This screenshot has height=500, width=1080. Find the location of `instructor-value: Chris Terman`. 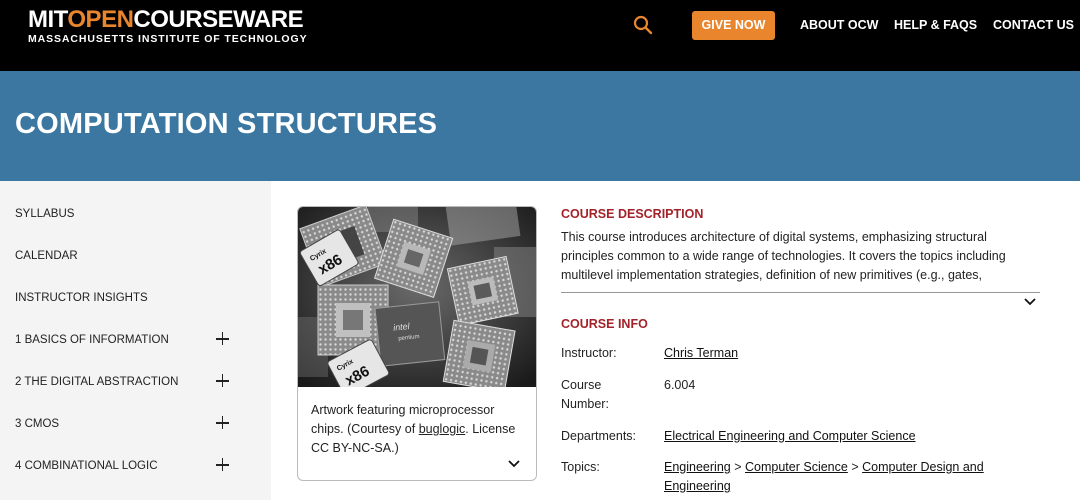

instructor-value: Chris Terman is located at coordinates (701, 353).